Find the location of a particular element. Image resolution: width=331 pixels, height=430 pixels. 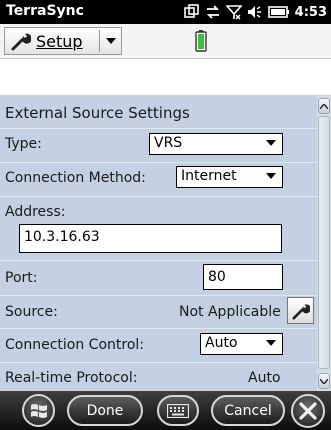

start-button is located at coordinates (38, 410).